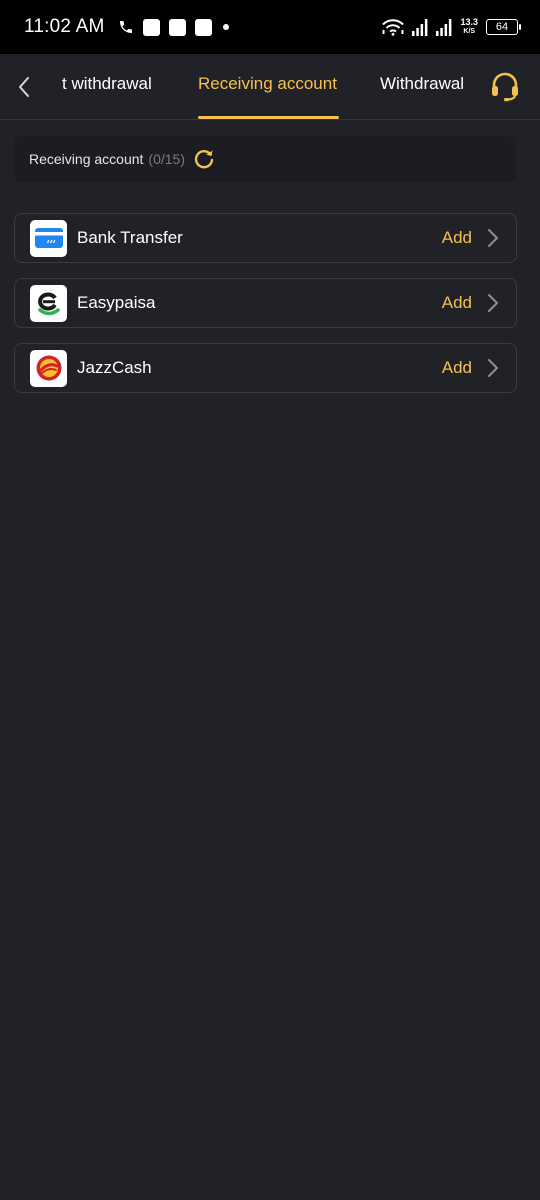 The image size is (540, 1200). Describe the element at coordinates (107, 84) in the screenshot. I see `tab-withdrawal-record: t withdrawal` at that location.